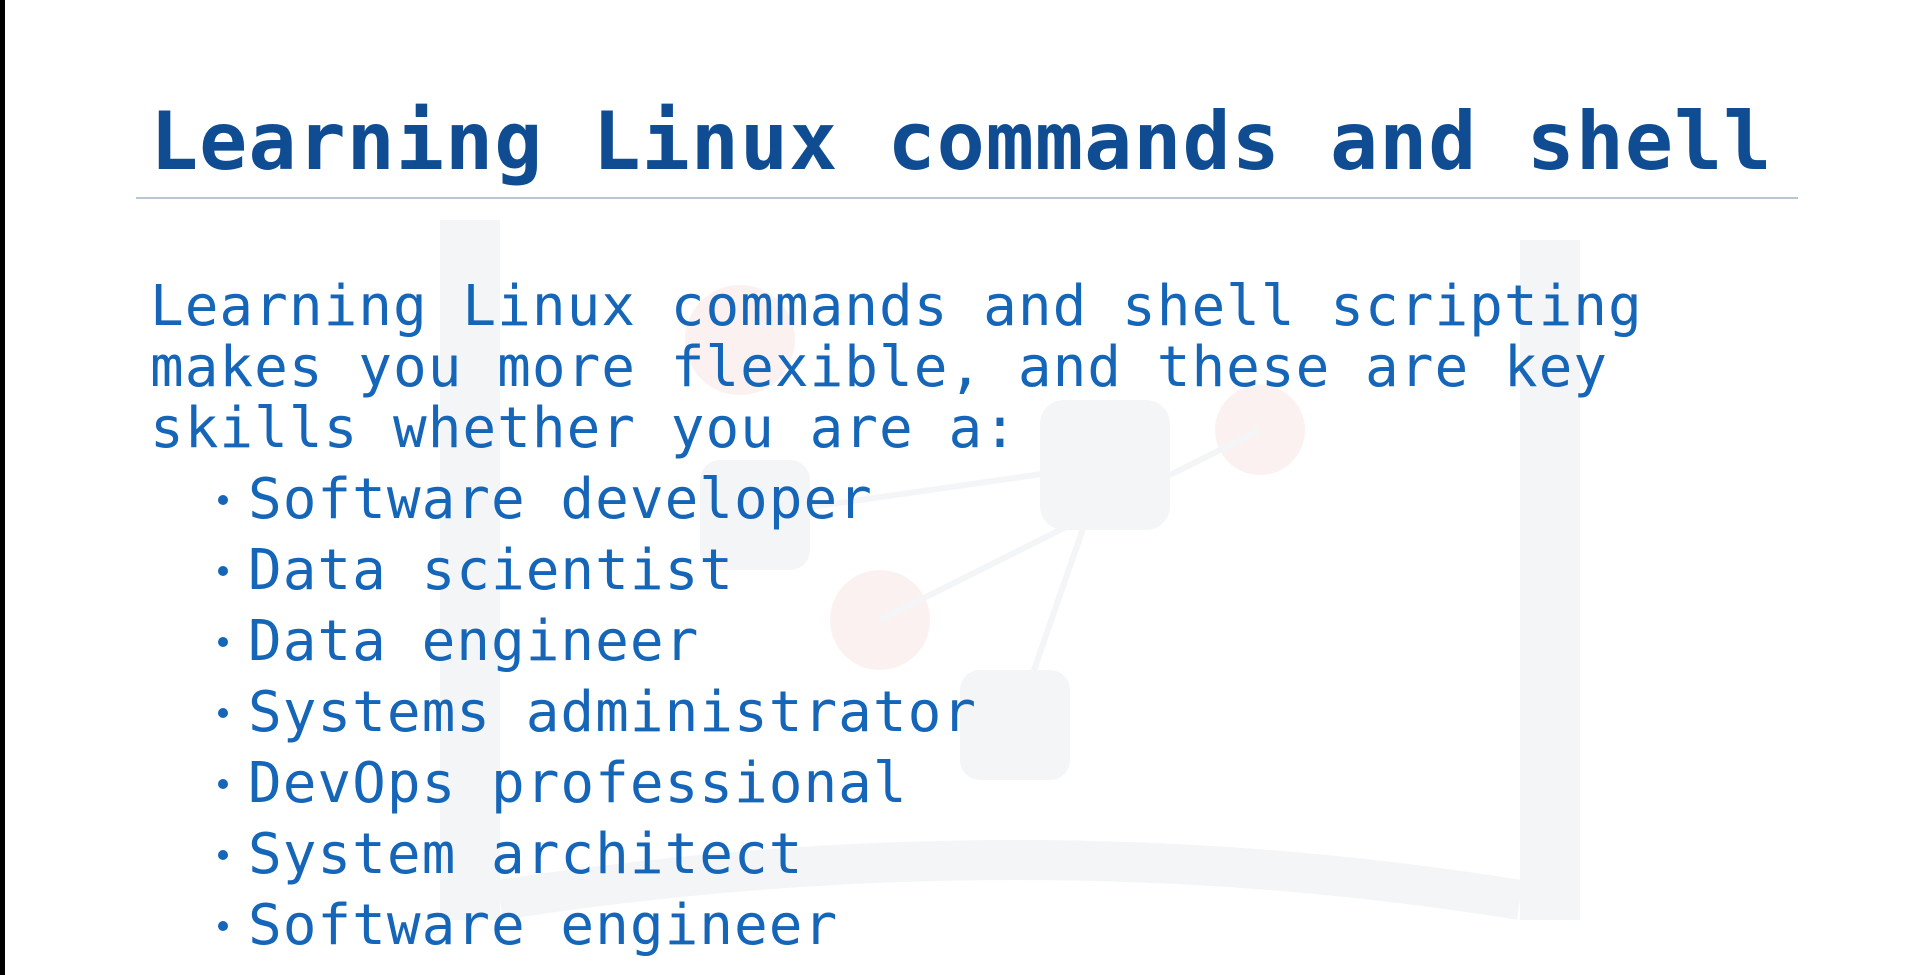  I want to click on list-item: DevOps professional, so click(597, 783).